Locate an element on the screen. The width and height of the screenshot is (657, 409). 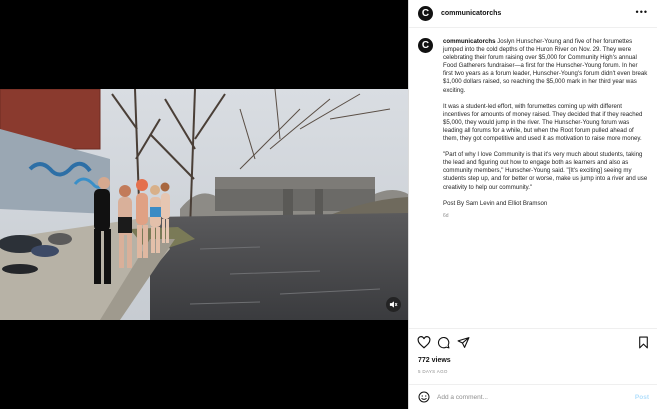
caption-avatar: C is located at coordinates (425, 45).